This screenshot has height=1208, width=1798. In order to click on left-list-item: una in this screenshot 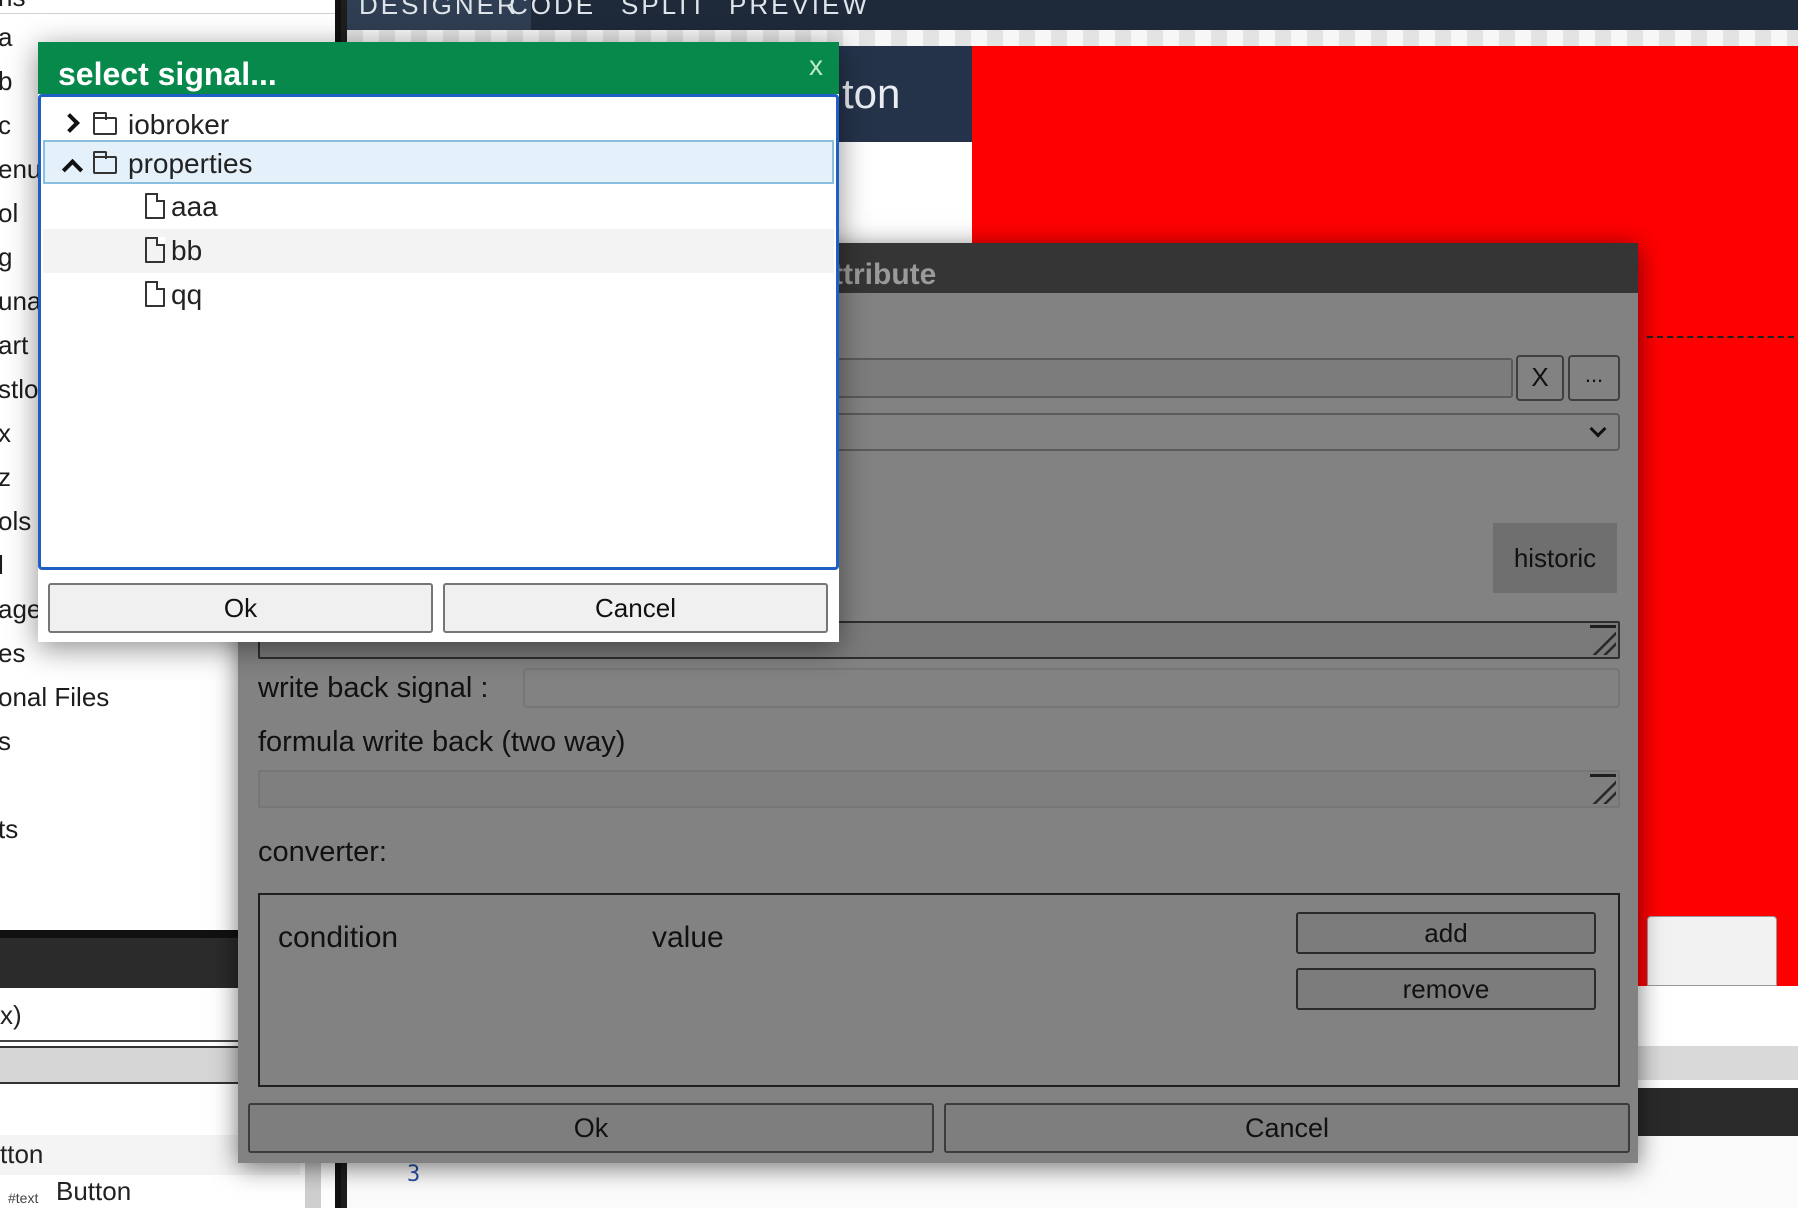, I will do `click(20, 301)`.